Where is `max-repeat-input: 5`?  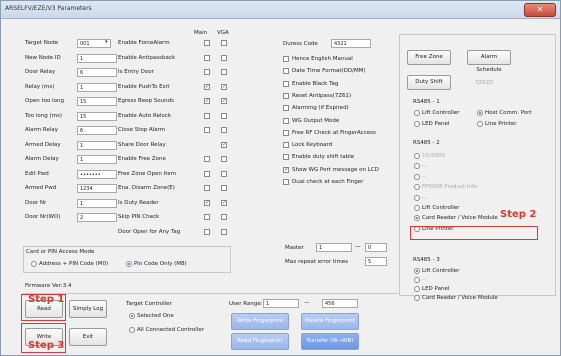 max-repeat-input: 5 is located at coordinates (376, 261).